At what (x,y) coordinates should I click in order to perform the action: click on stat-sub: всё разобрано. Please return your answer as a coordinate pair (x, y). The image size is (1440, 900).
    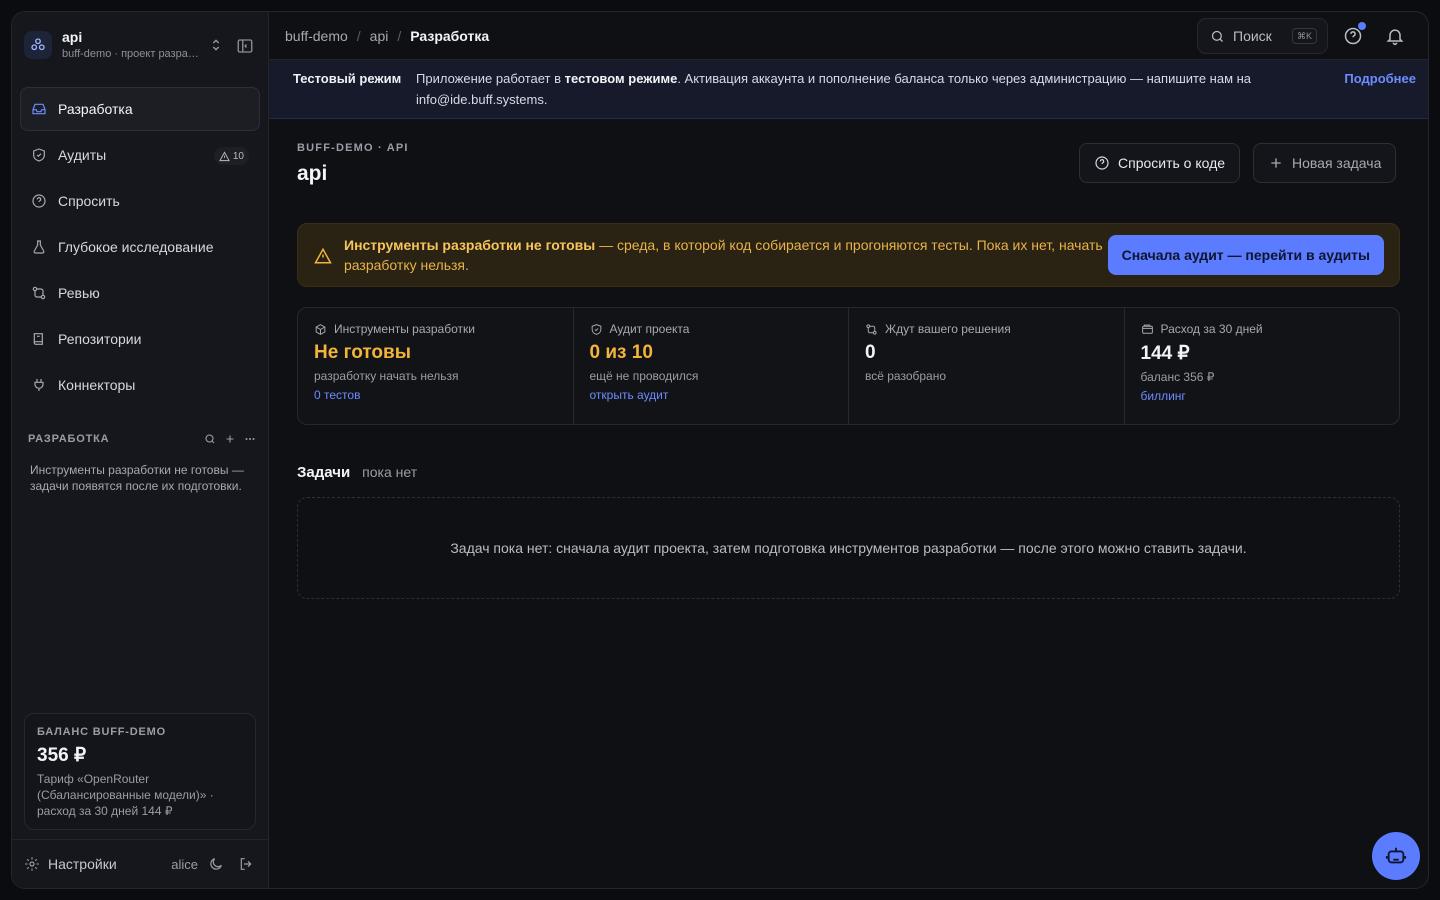
    Looking at the image, I should click on (906, 376).